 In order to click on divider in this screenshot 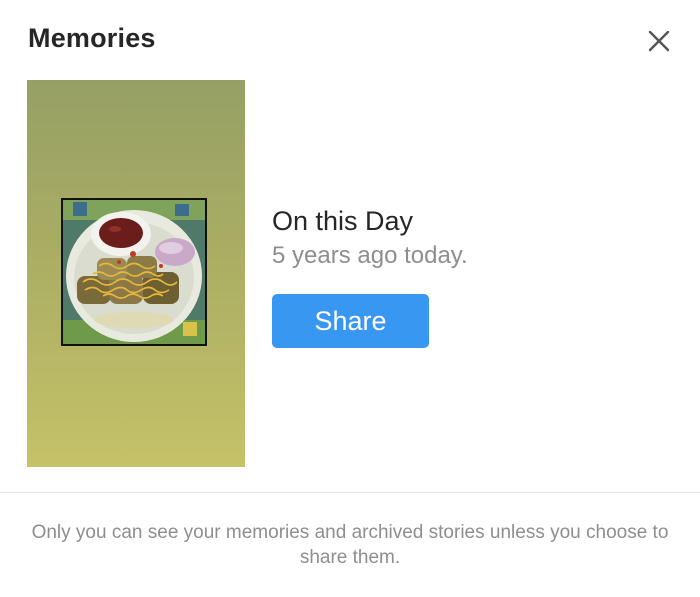, I will do `click(350, 492)`.